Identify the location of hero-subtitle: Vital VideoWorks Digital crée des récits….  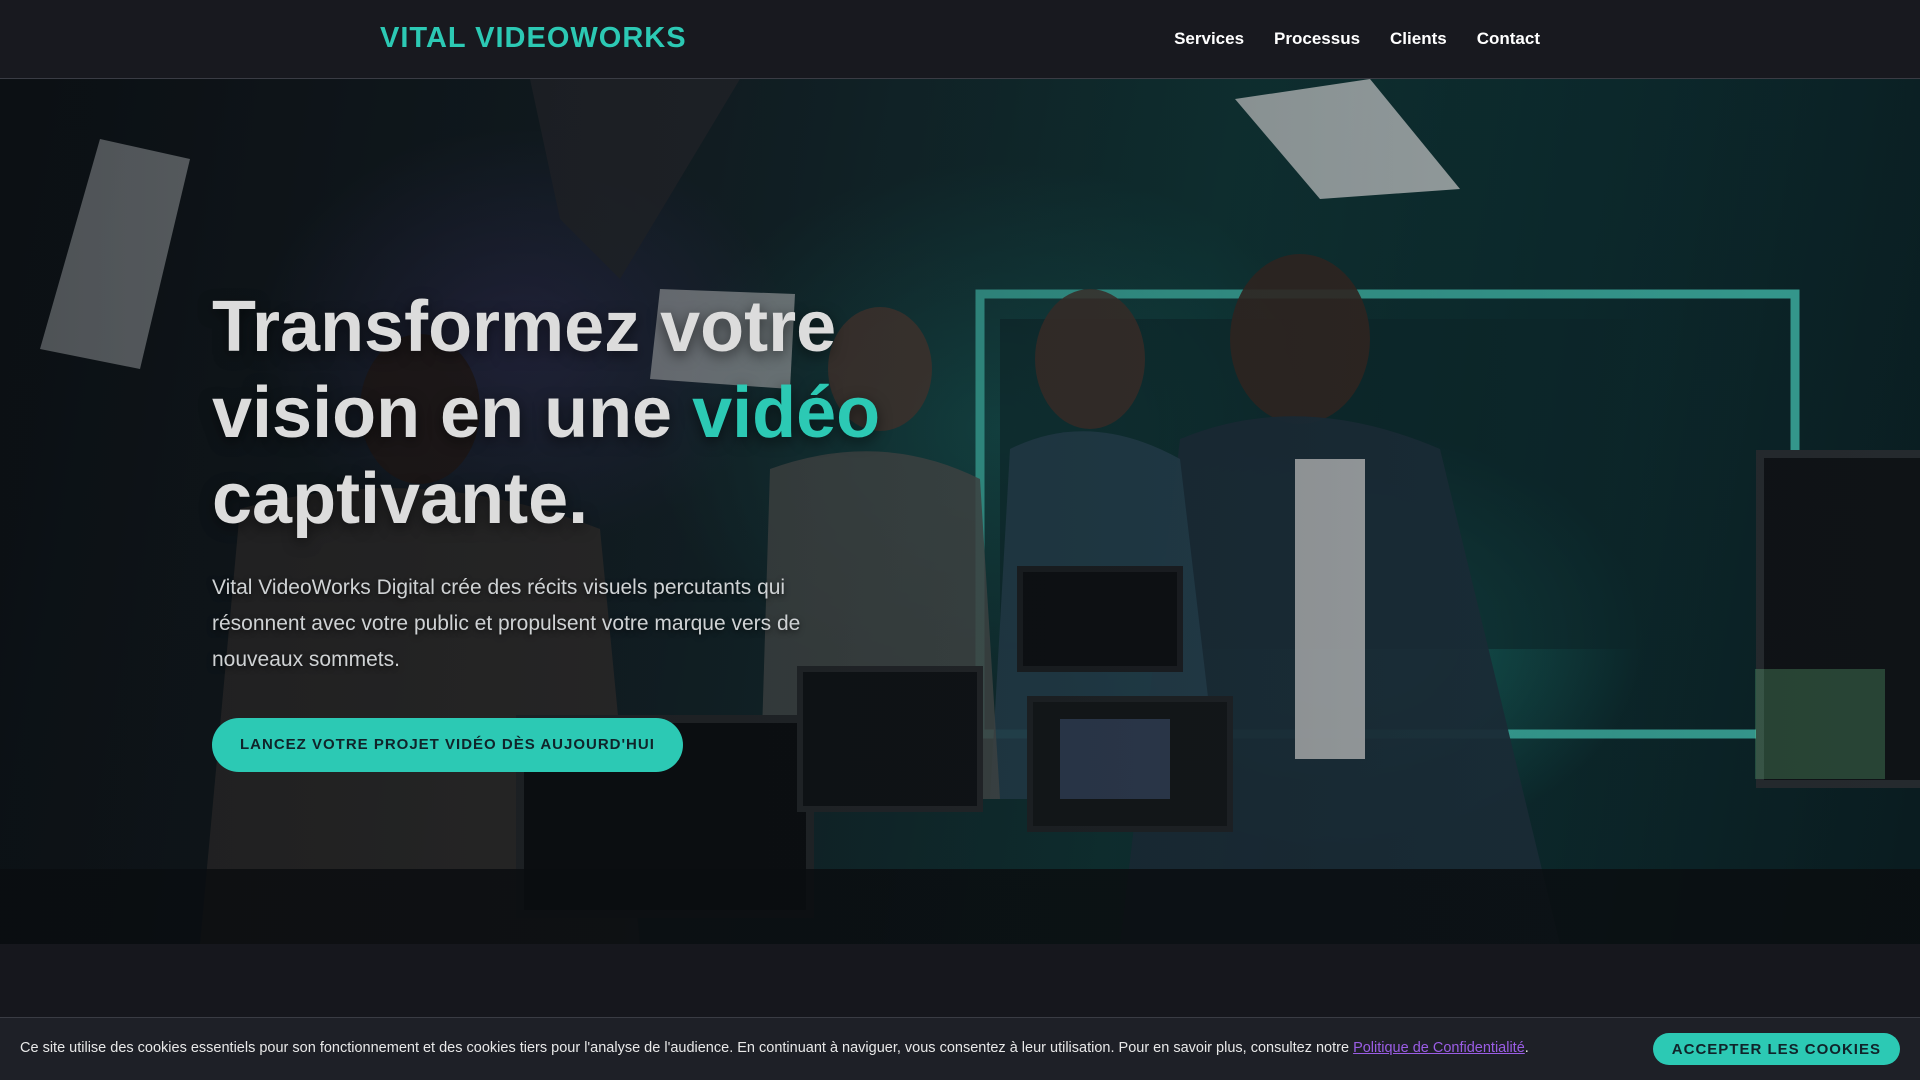
(506, 623).